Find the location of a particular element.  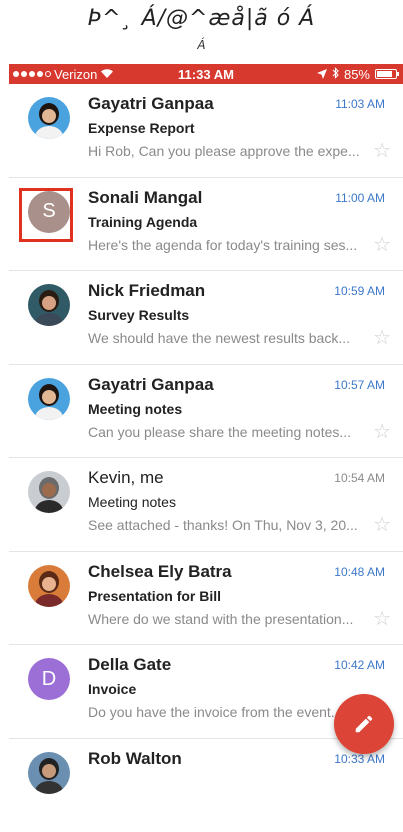

email-time: 10:42 AM is located at coordinates (359, 665).